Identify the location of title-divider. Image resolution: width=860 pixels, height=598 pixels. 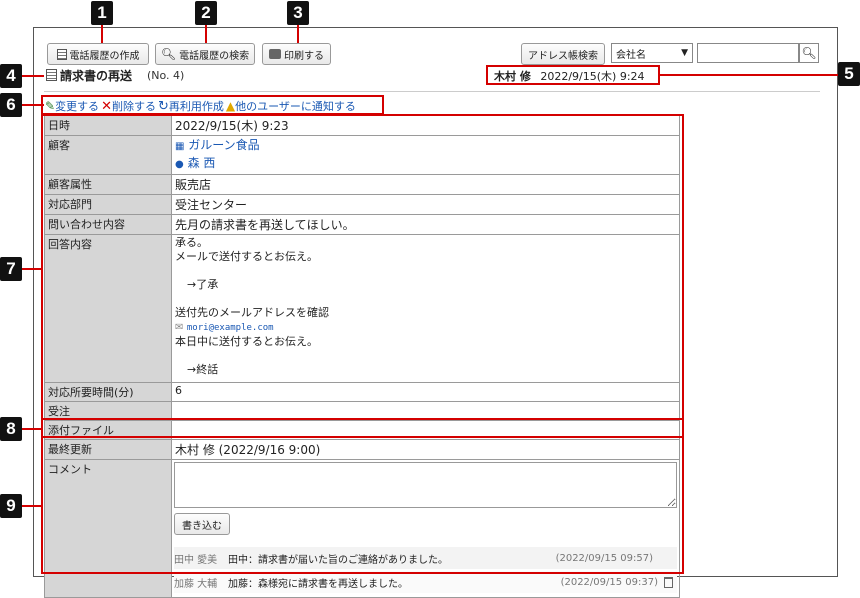
(432, 91).